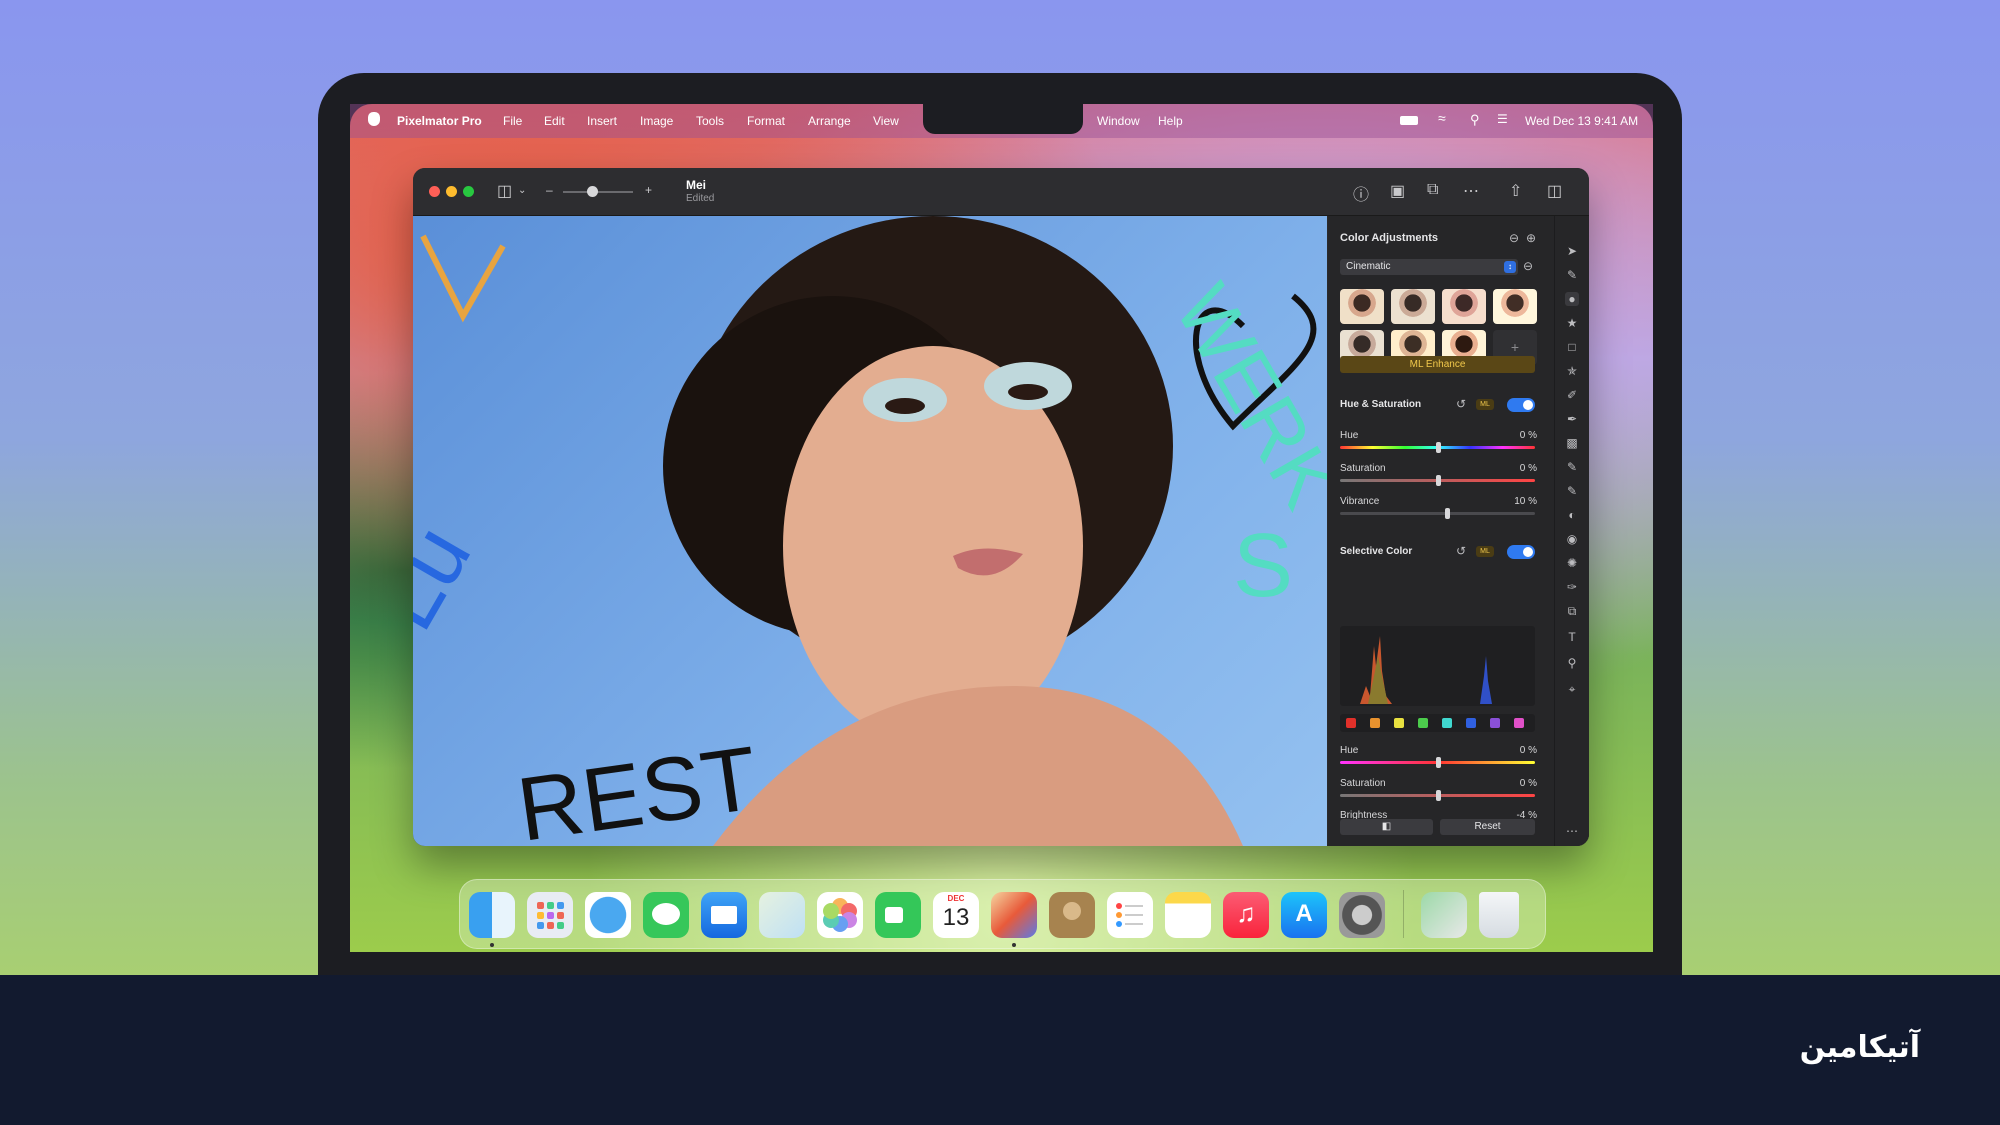  Describe the element at coordinates (439, 121) in the screenshot. I see `menu-app-name: Pixelmator Pro` at that location.